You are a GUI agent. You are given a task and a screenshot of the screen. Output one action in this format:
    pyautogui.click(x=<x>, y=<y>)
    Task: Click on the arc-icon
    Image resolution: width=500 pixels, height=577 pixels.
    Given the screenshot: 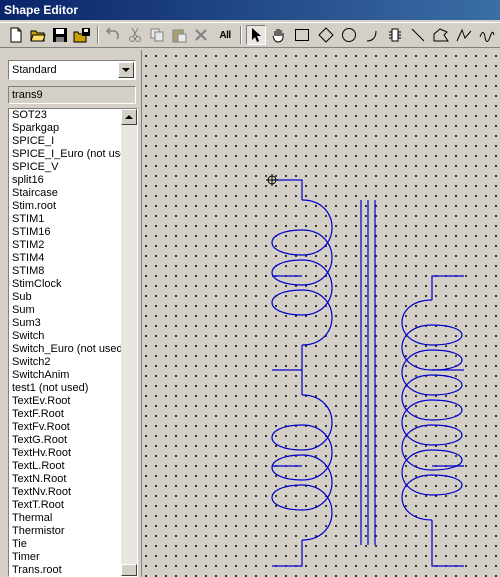 What is the action you would take?
    pyautogui.click(x=371, y=36)
    